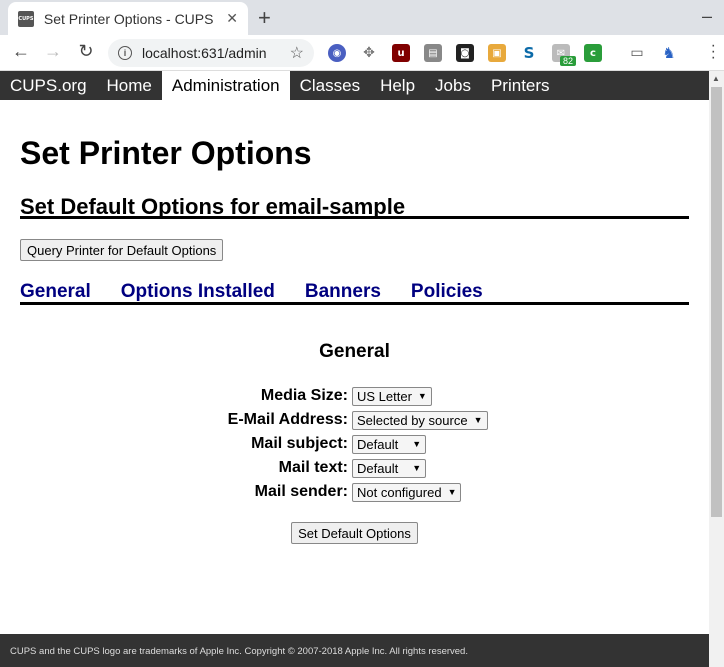 The width and height of the screenshot is (724, 667). Describe the element at coordinates (129, 85) in the screenshot. I see `nav-home: Home` at that location.